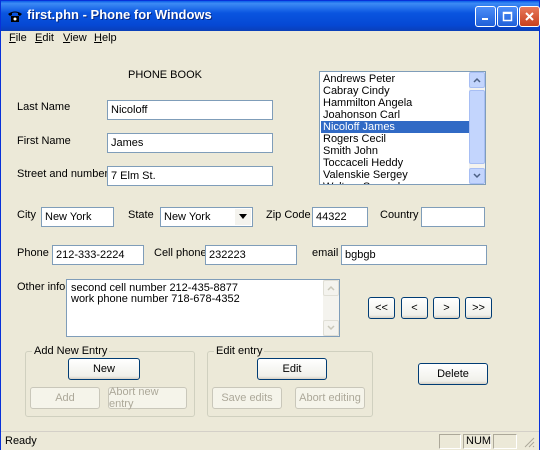 This screenshot has height=450, width=540. I want to click on scroll-down-button, so click(477, 176).